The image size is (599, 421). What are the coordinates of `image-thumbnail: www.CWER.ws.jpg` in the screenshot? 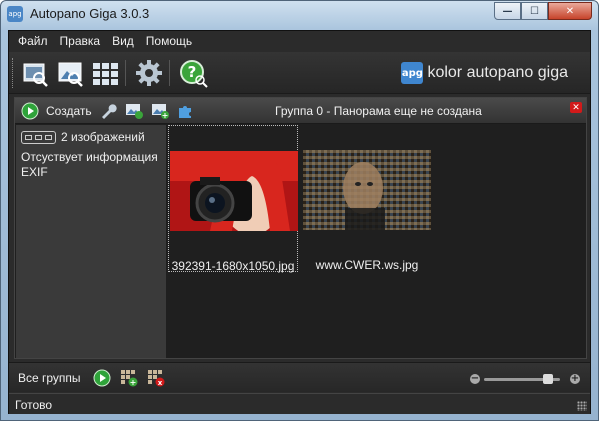 It's located at (367, 198).